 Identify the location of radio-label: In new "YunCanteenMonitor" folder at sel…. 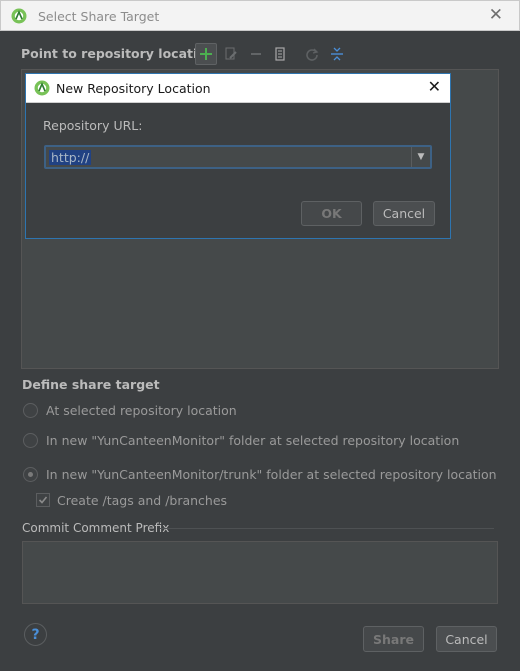
(253, 440).